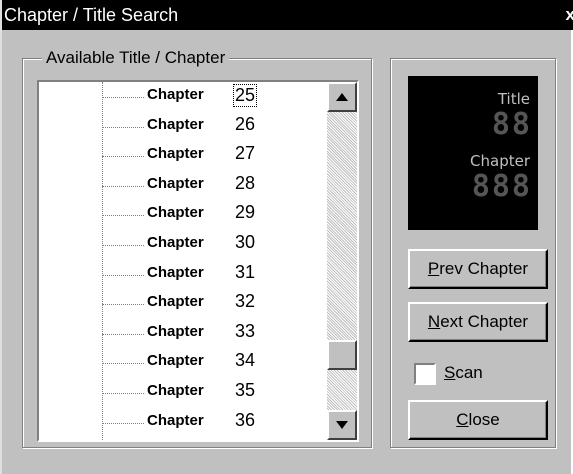  What do you see at coordinates (91, 15) in the screenshot?
I see `window-title: Chapter / Title Search` at bounding box center [91, 15].